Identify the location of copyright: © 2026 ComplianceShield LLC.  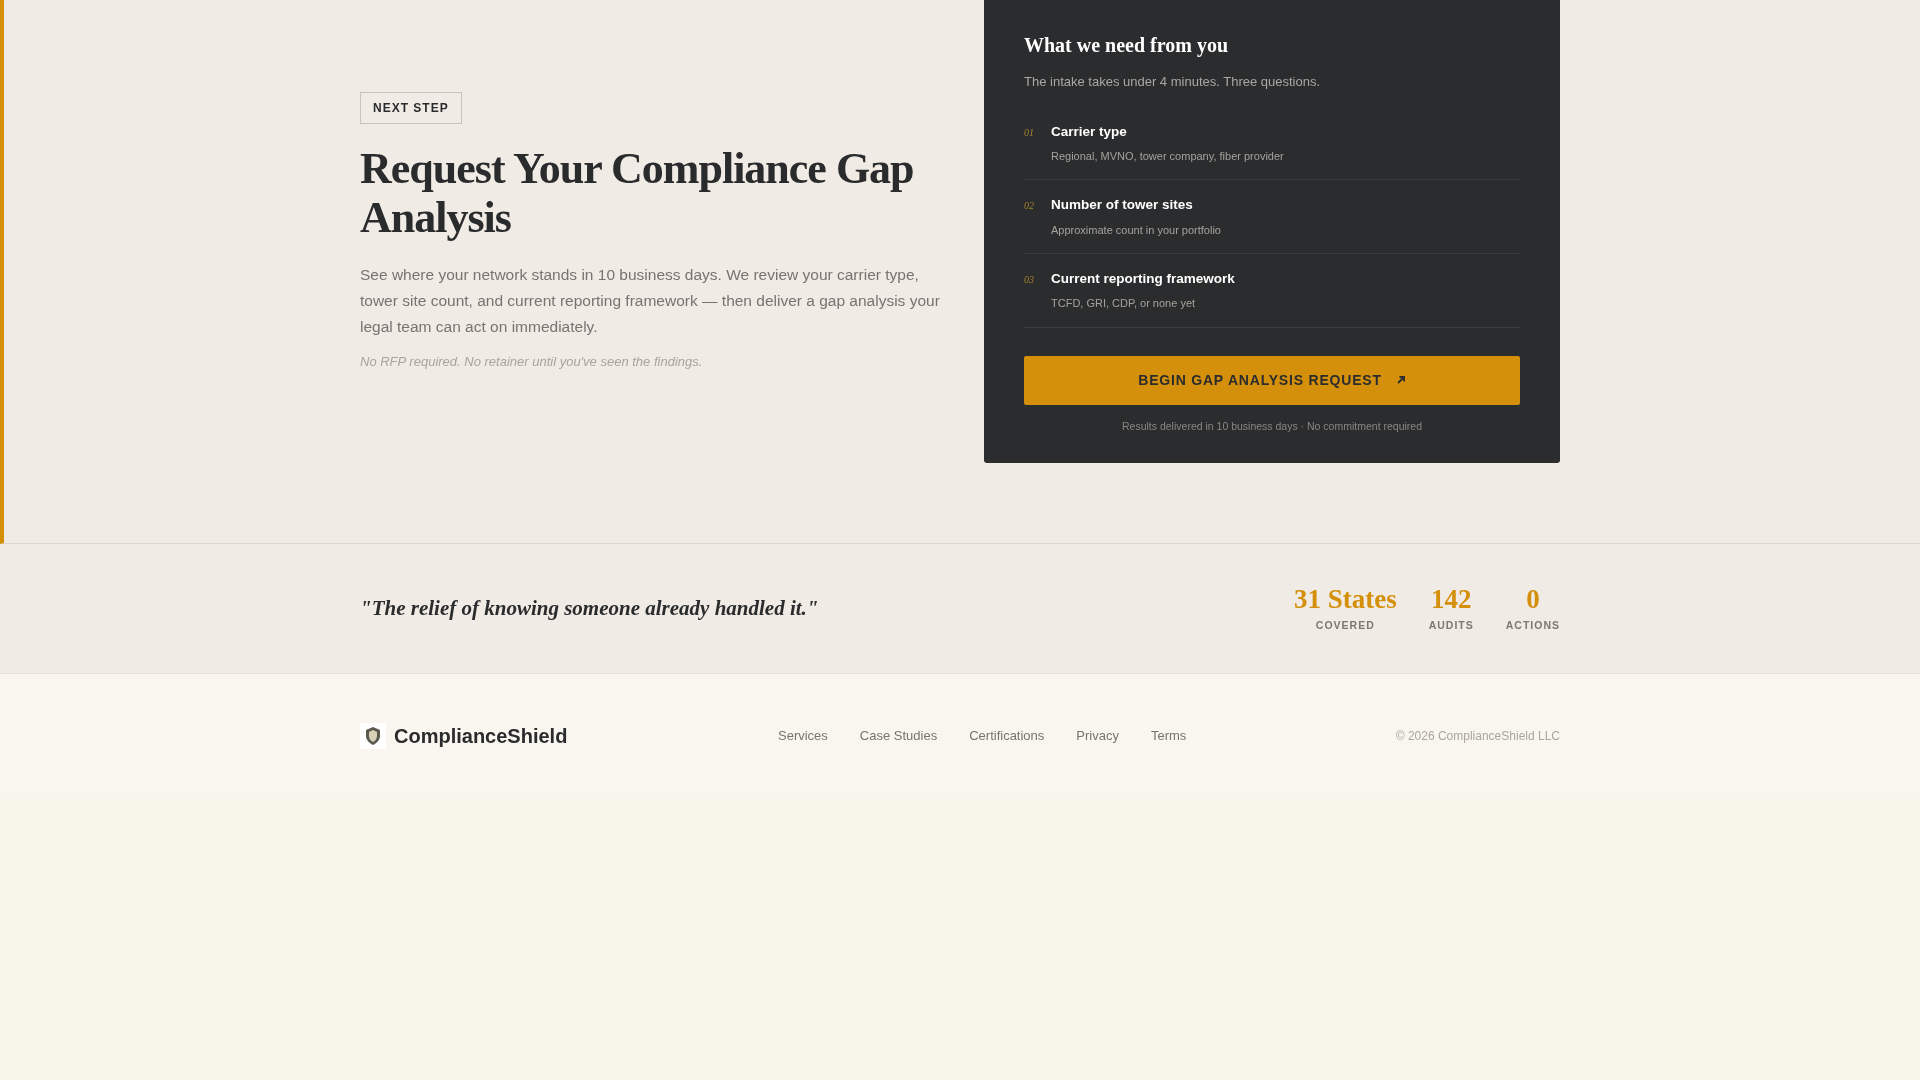
(1477, 736).